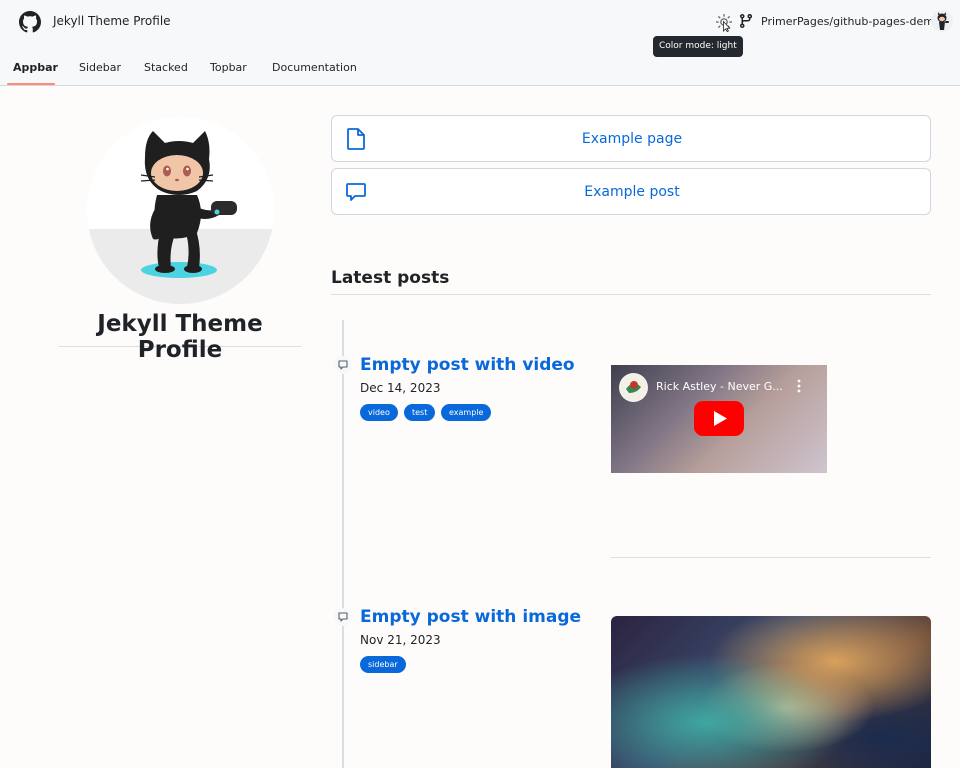  I want to click on tag-sidebar: sidebar, so click(383, 664).